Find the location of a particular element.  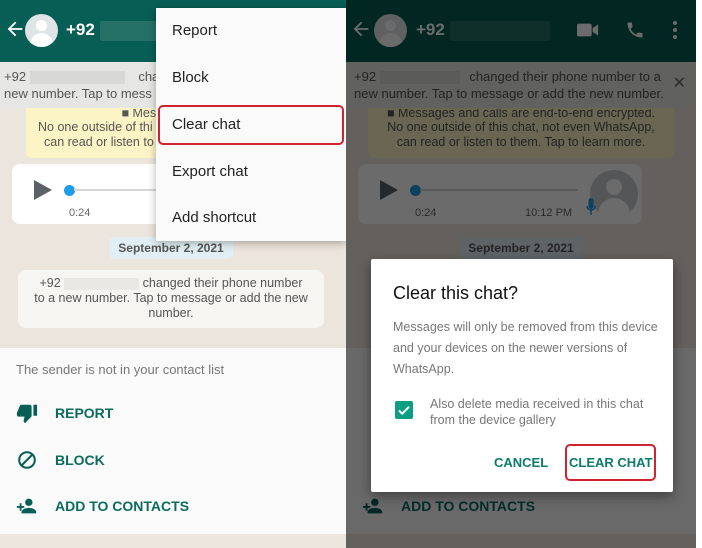

report-action: REPORT is located at coordinates (56, 413).